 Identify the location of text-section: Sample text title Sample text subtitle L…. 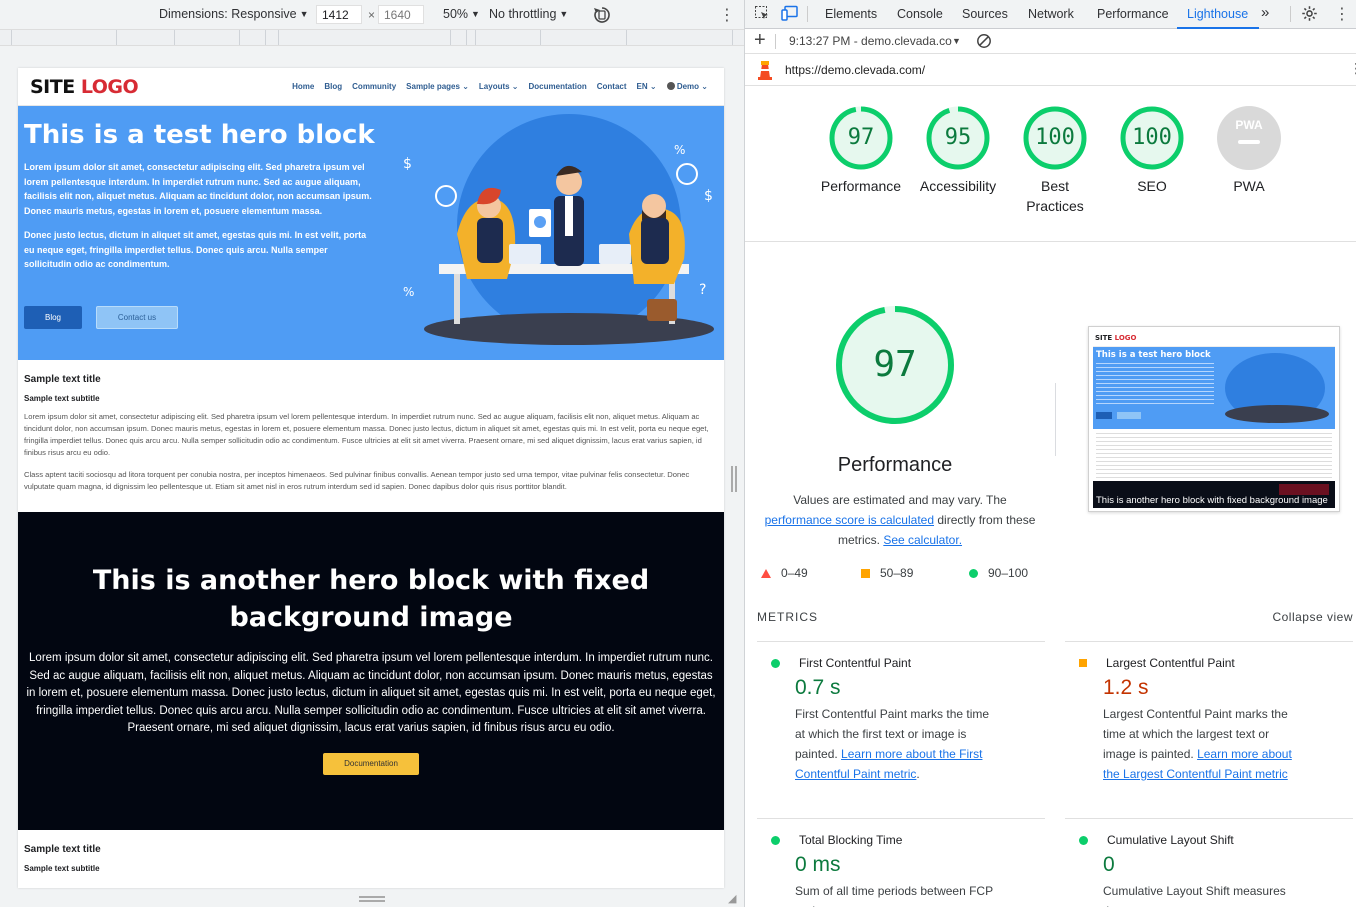
(371, 426).